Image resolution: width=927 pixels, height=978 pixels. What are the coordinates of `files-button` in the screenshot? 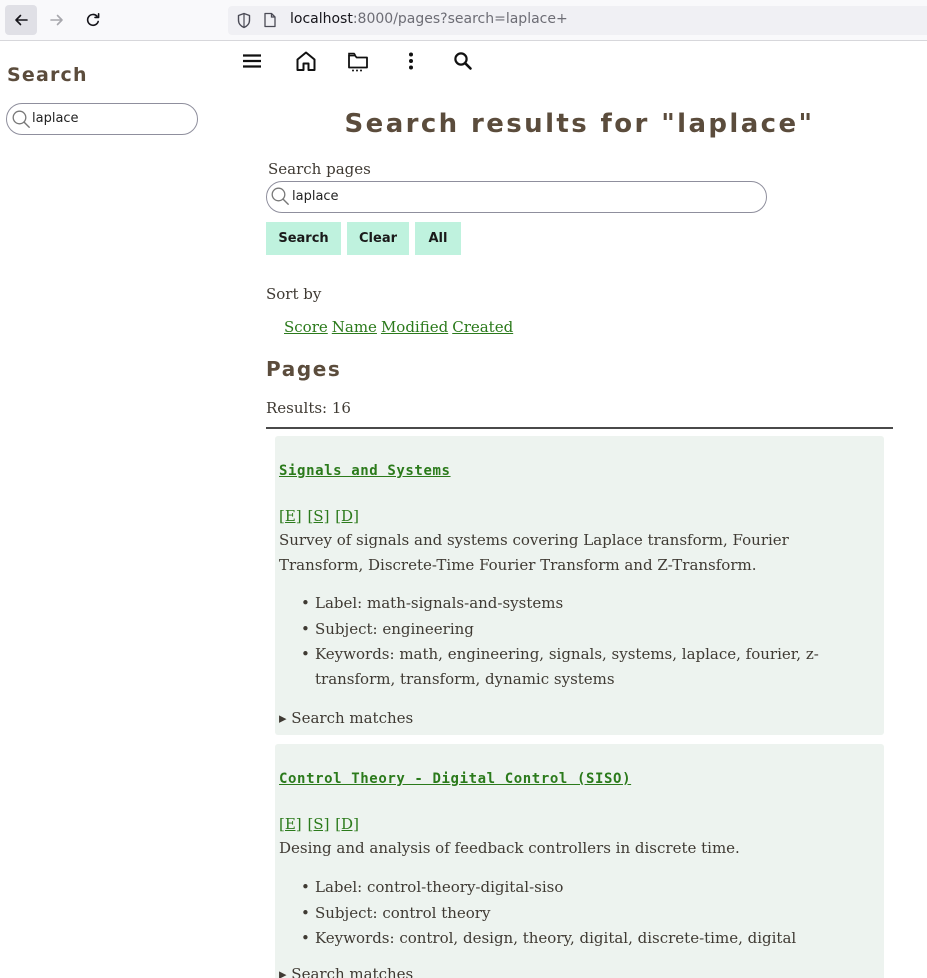 It's located at (358, 61).